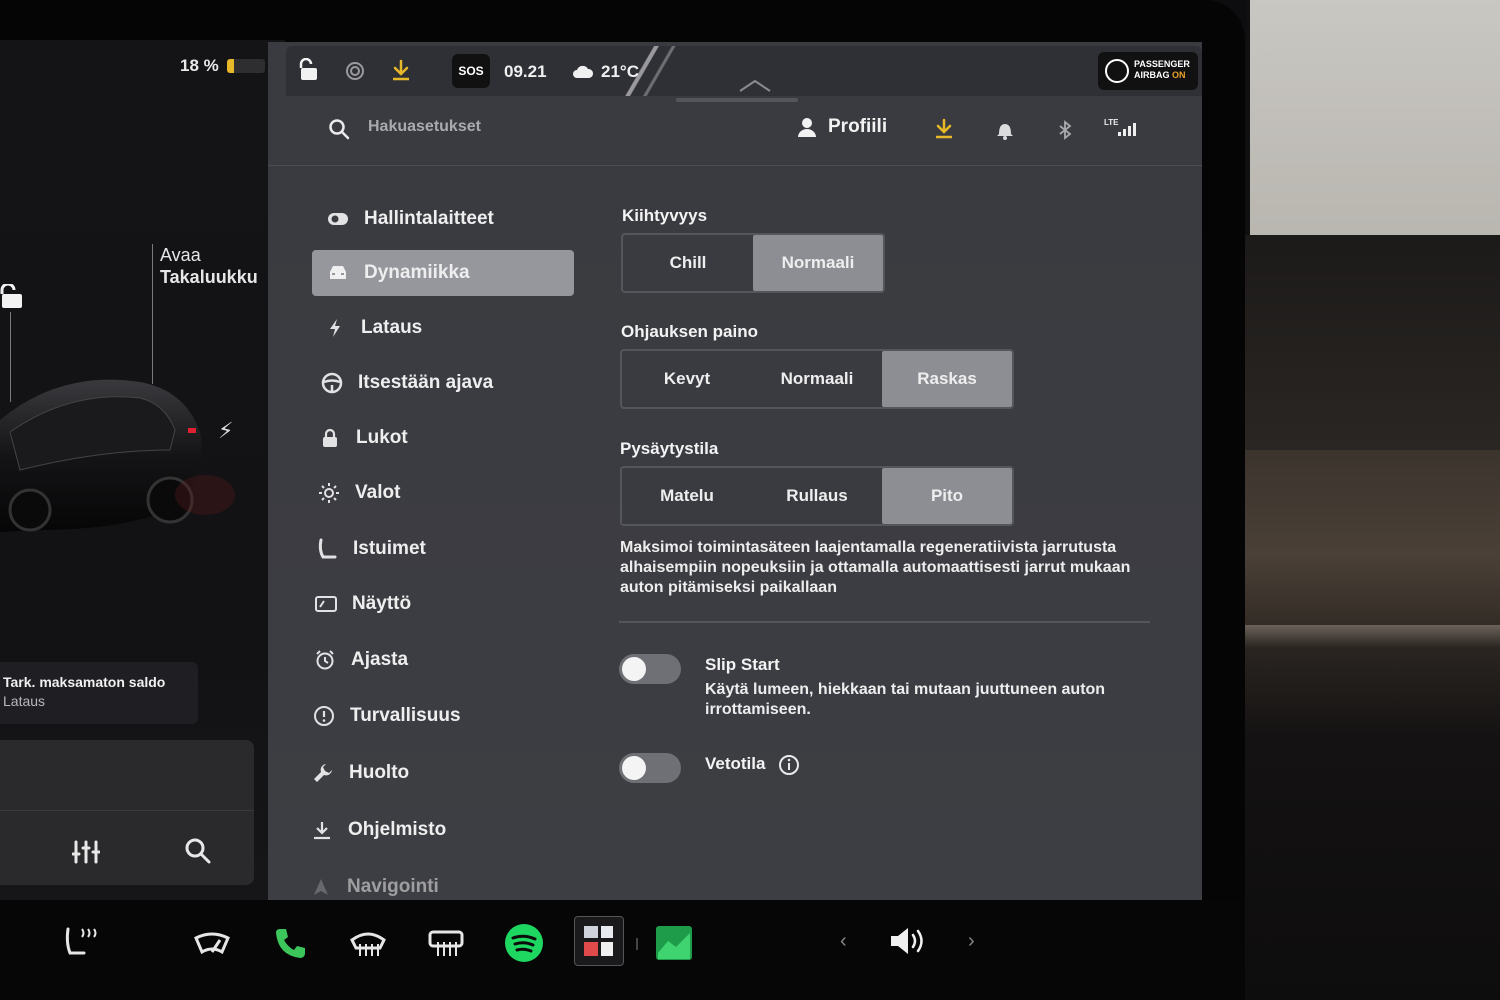 This screenshot has height=1000, width=1500. I want to click on wiper-icon, so click(212, 943).